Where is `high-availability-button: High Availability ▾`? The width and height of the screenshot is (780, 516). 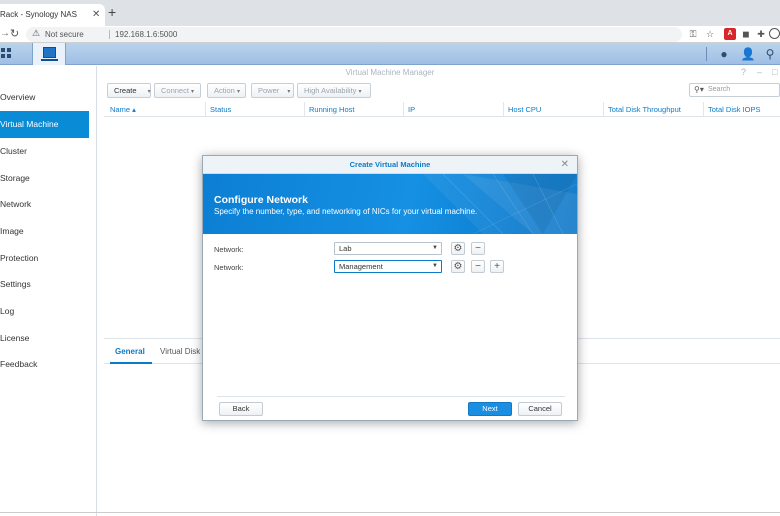 high-availability-button: High Availability ▾ is located at coordinates (334, 90).